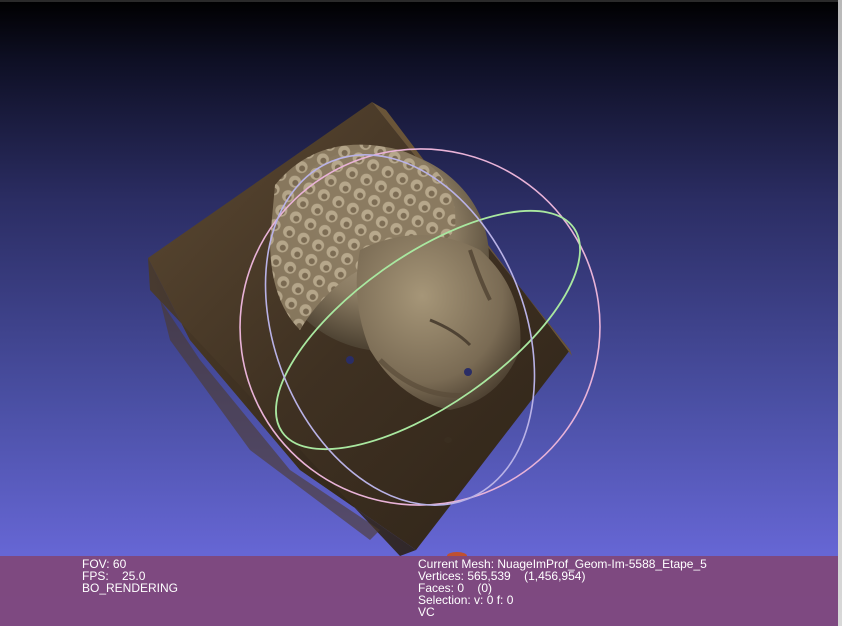  Describe the element at coordinates (840, 313) in the screenshot. I see `window-edge` at that location.